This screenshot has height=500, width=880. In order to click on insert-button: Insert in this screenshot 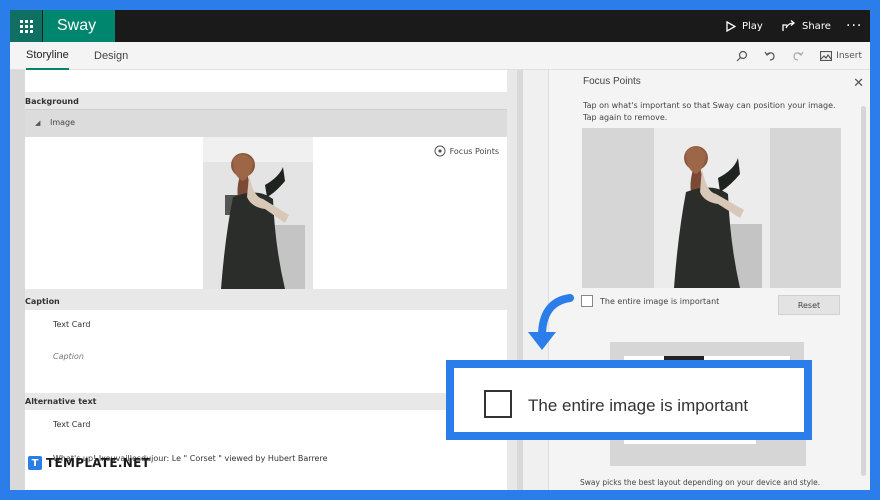, I will do `click(841, 56)`.